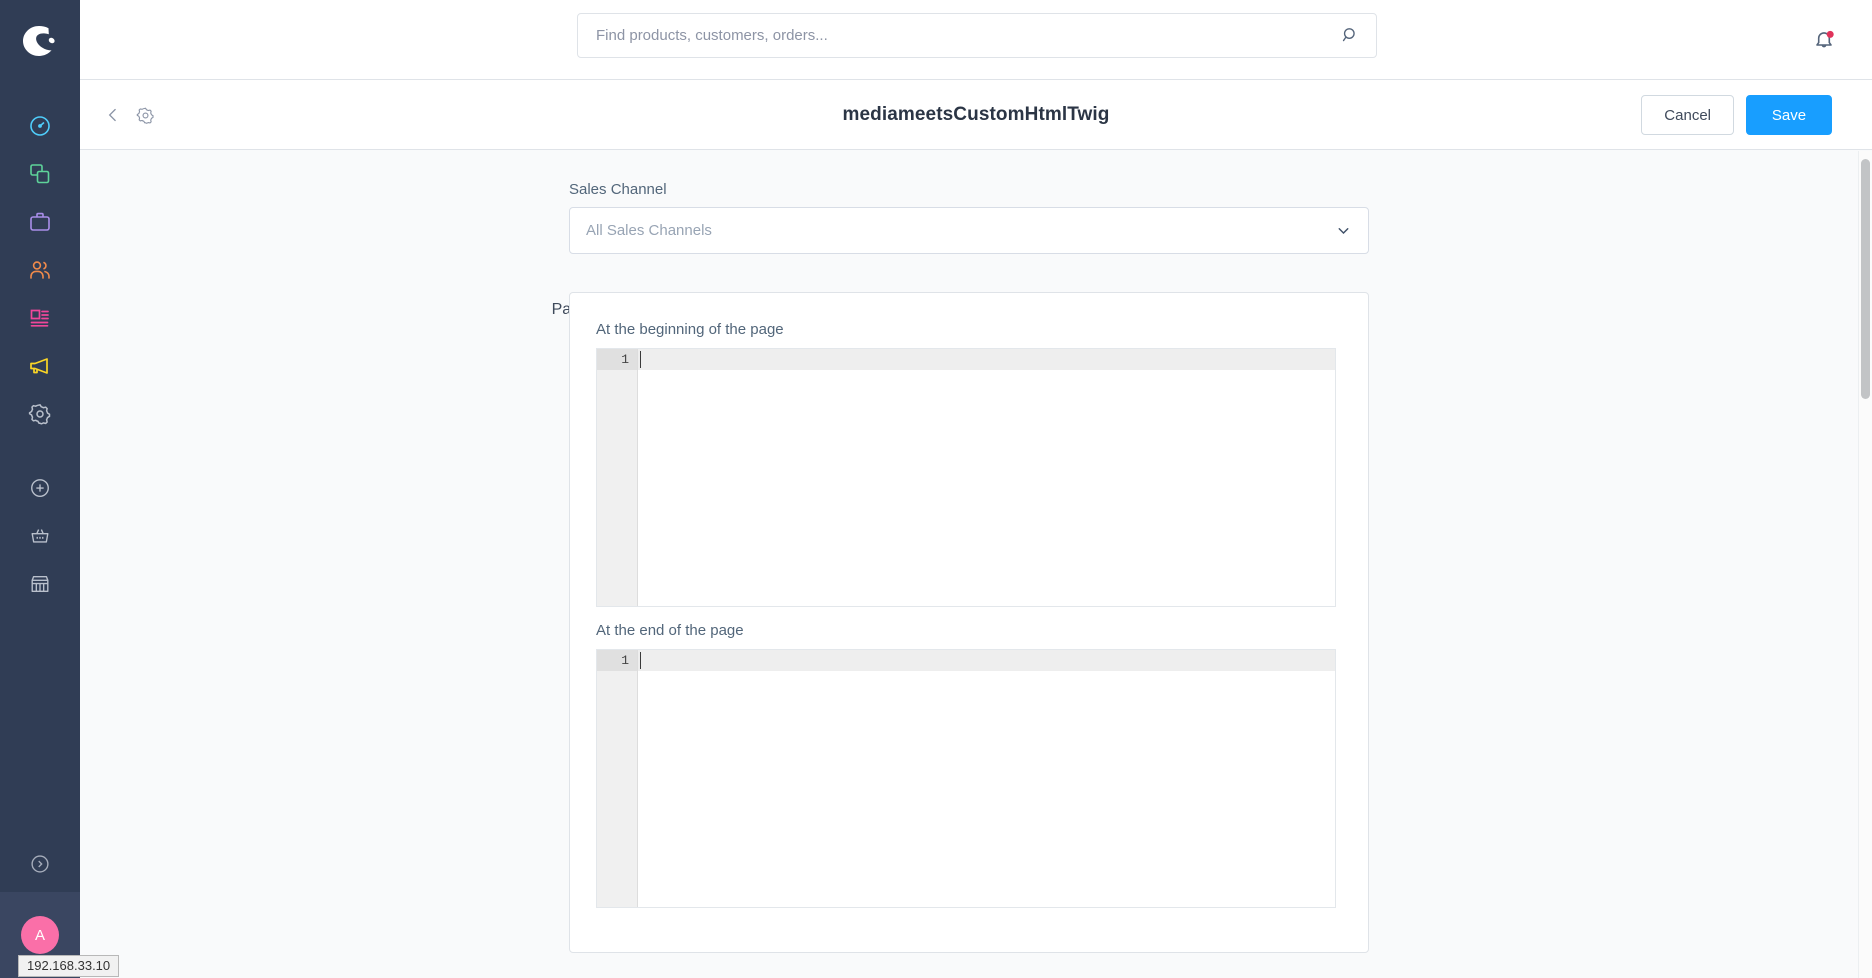 This screenshot has height=978, width=1872. I want to click on shopware-logo-icon, so click(39, 41).